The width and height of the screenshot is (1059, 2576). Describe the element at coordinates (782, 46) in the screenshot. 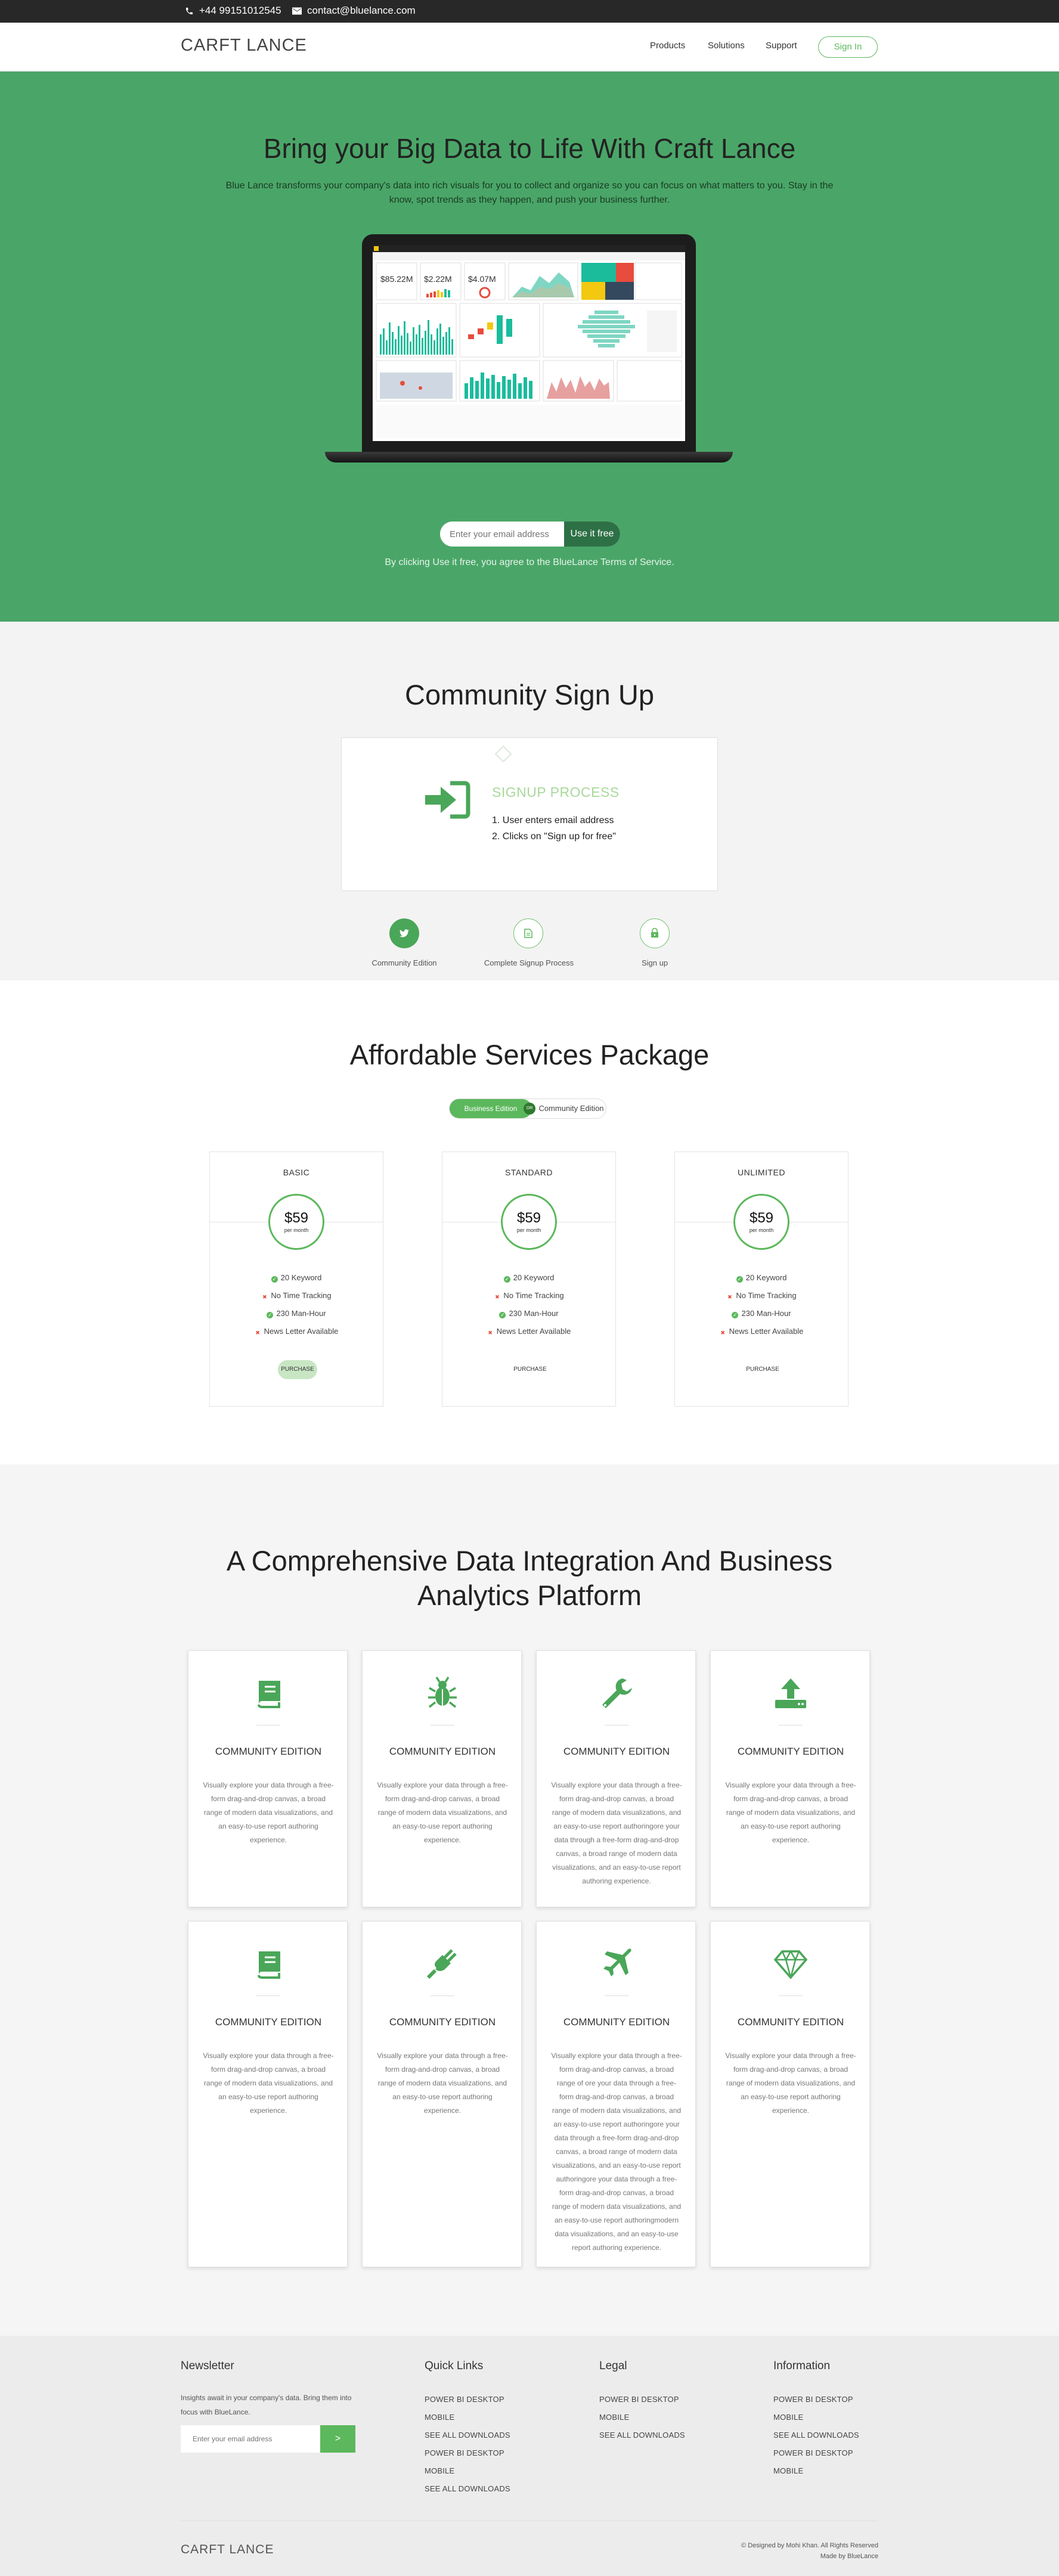

I see `nav-link-support: Support` at that location.